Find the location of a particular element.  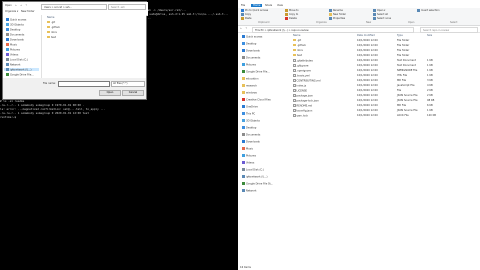

ribbon-select-button: Invert selection is located at coordinates (428, 10).